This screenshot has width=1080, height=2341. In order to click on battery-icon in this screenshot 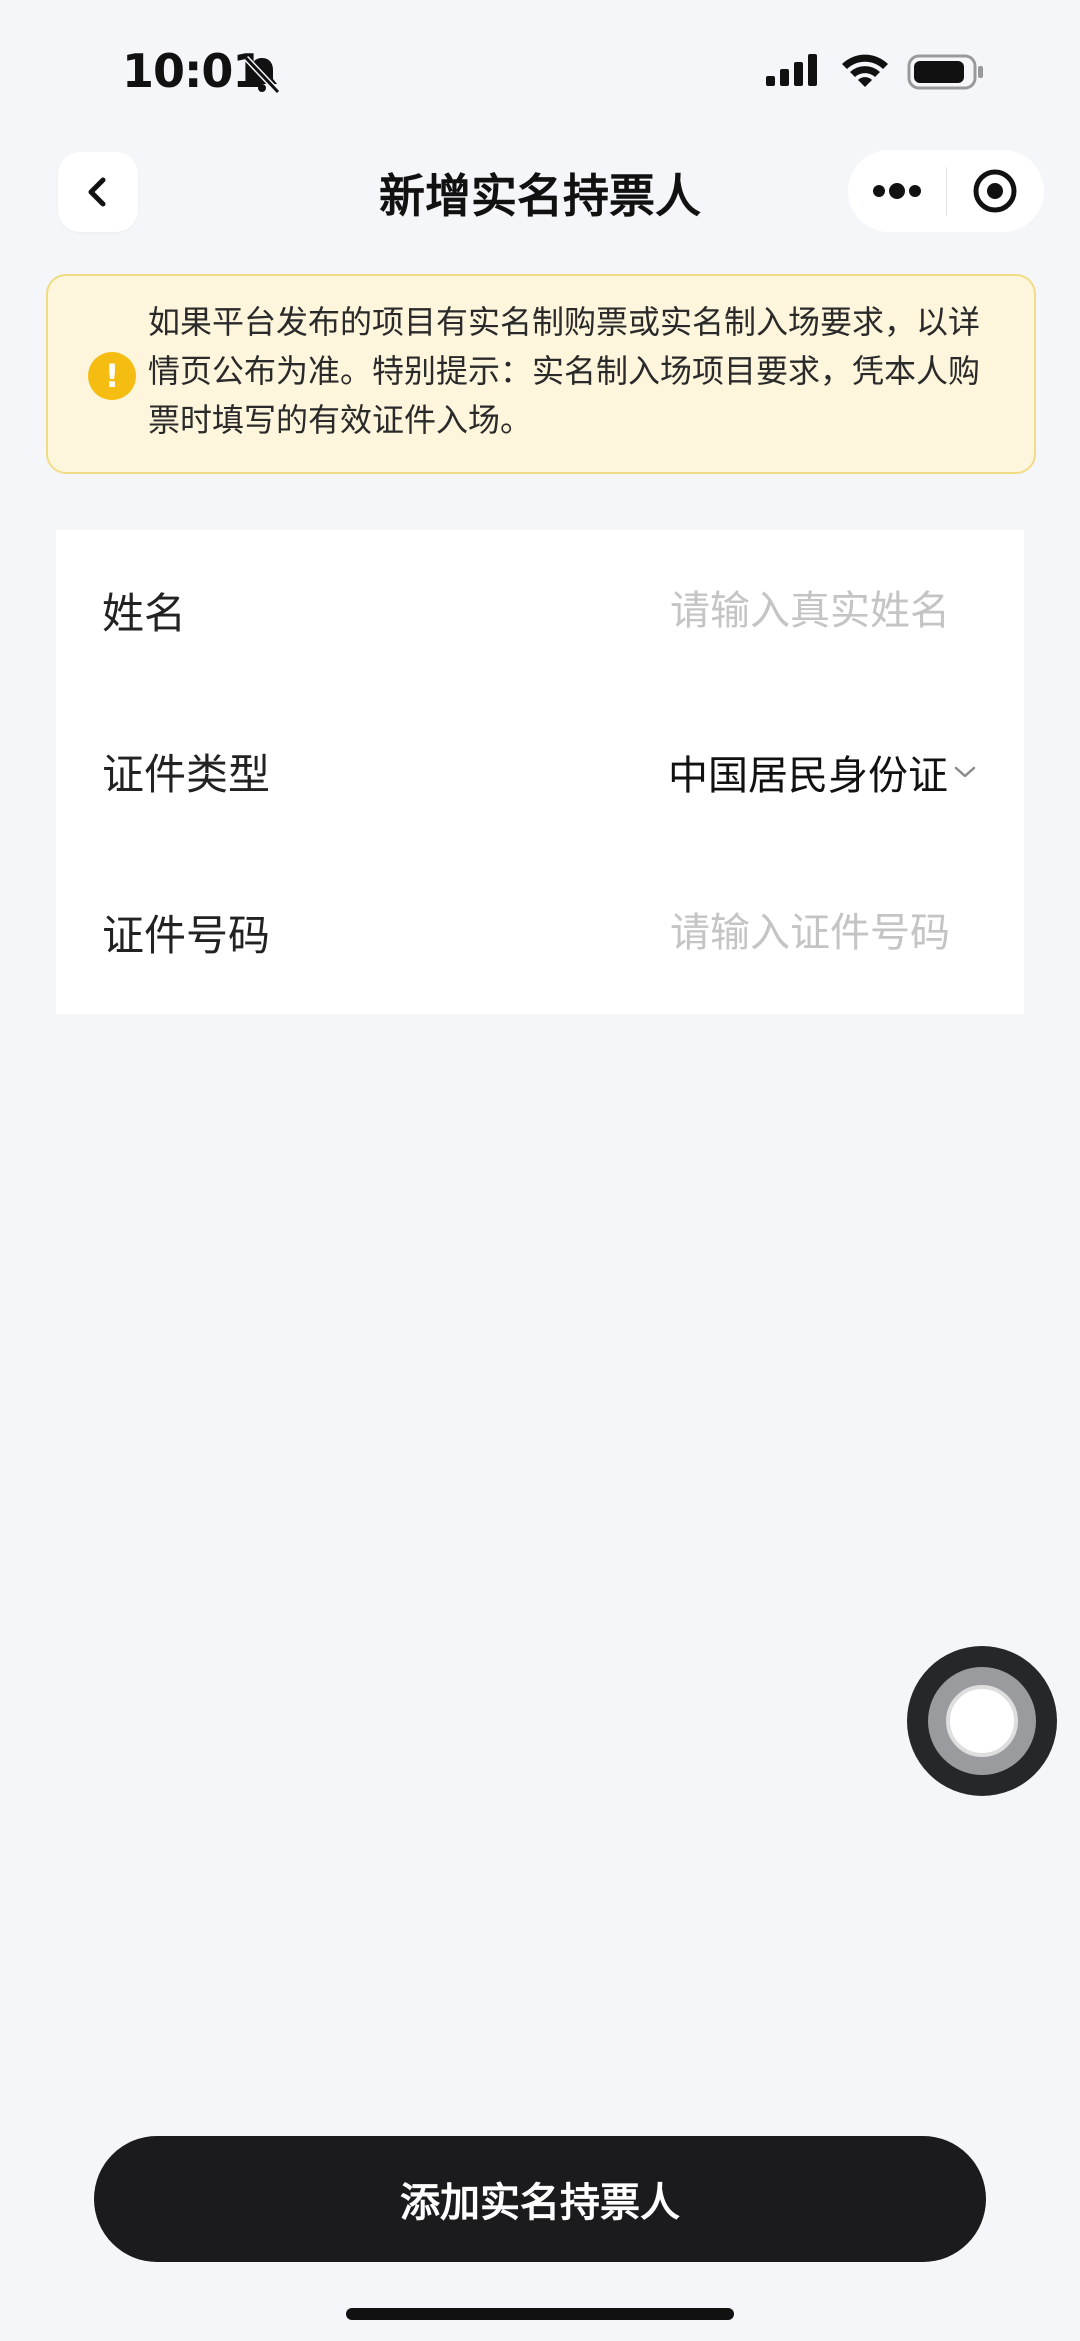, I will do `click(945, 72)`.